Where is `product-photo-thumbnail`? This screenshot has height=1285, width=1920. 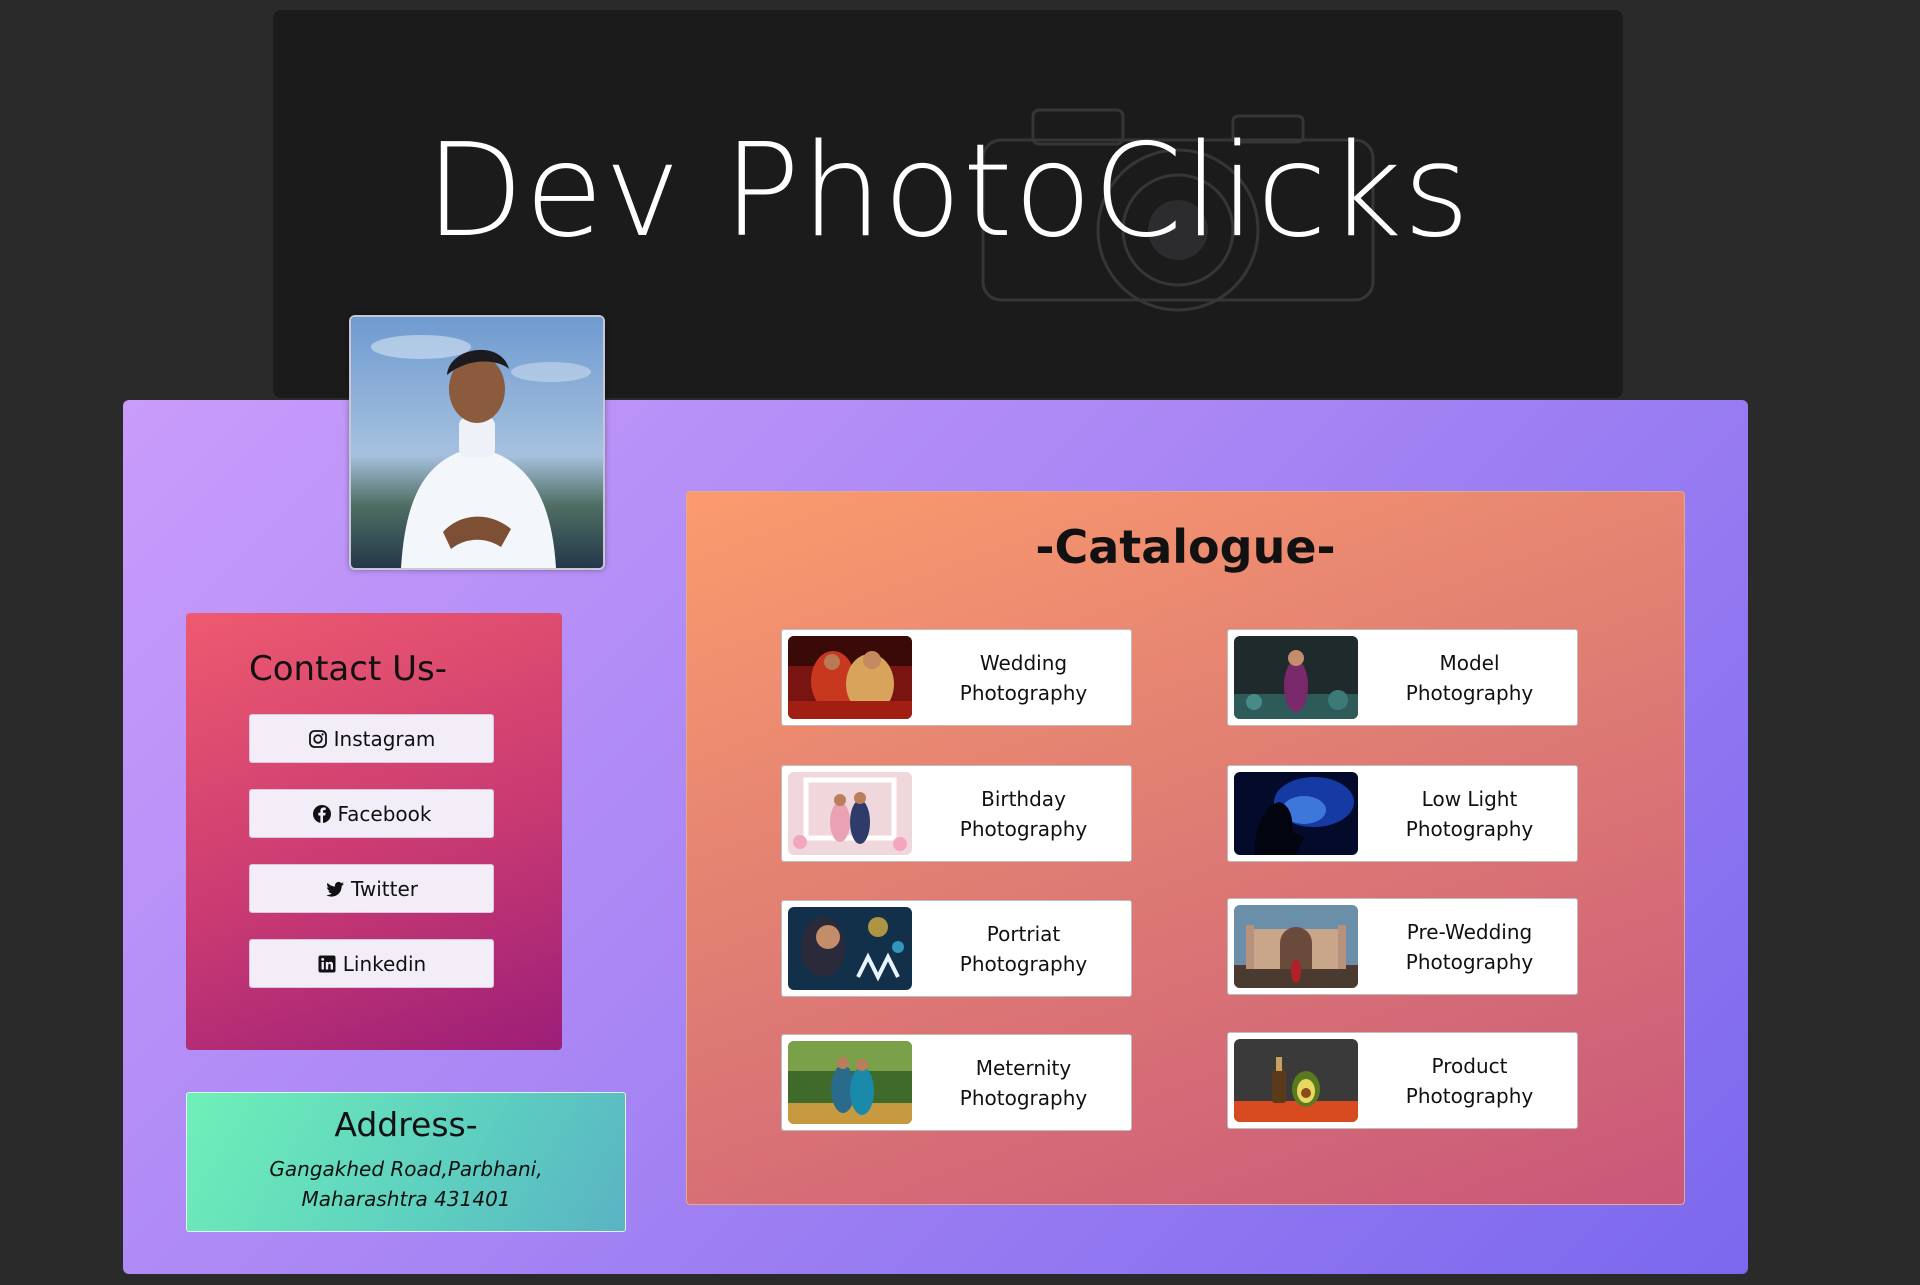
product-photo-thumbnail is located at coordinates (1296, 1080).